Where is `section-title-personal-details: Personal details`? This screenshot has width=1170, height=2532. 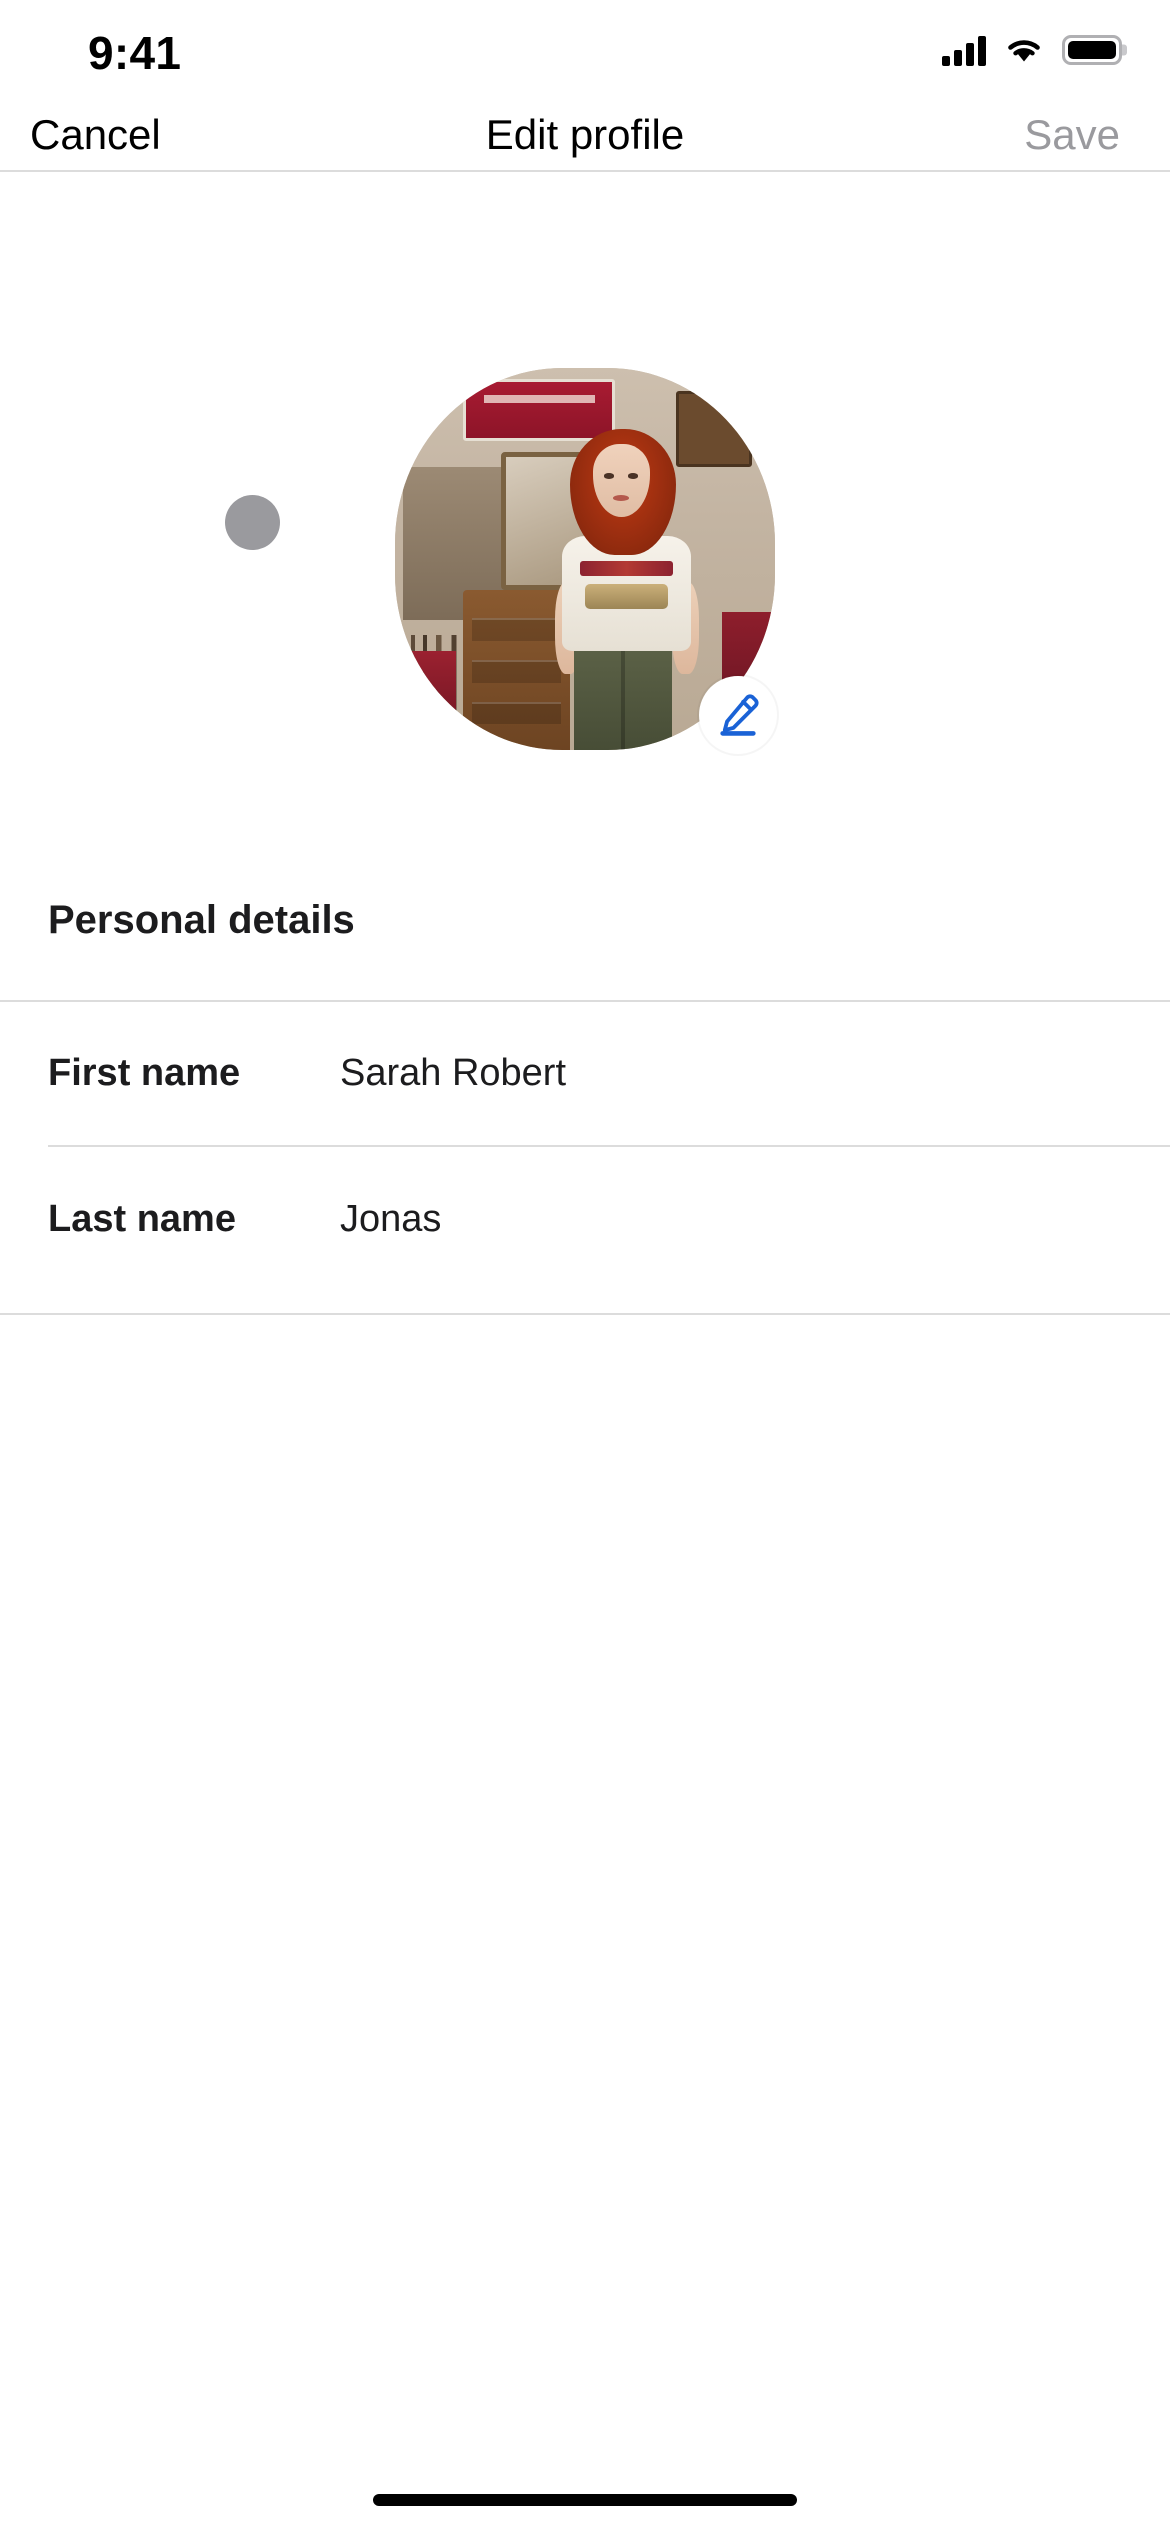
section-title-personal-details: Personal details is located at coordinates (201, 920).